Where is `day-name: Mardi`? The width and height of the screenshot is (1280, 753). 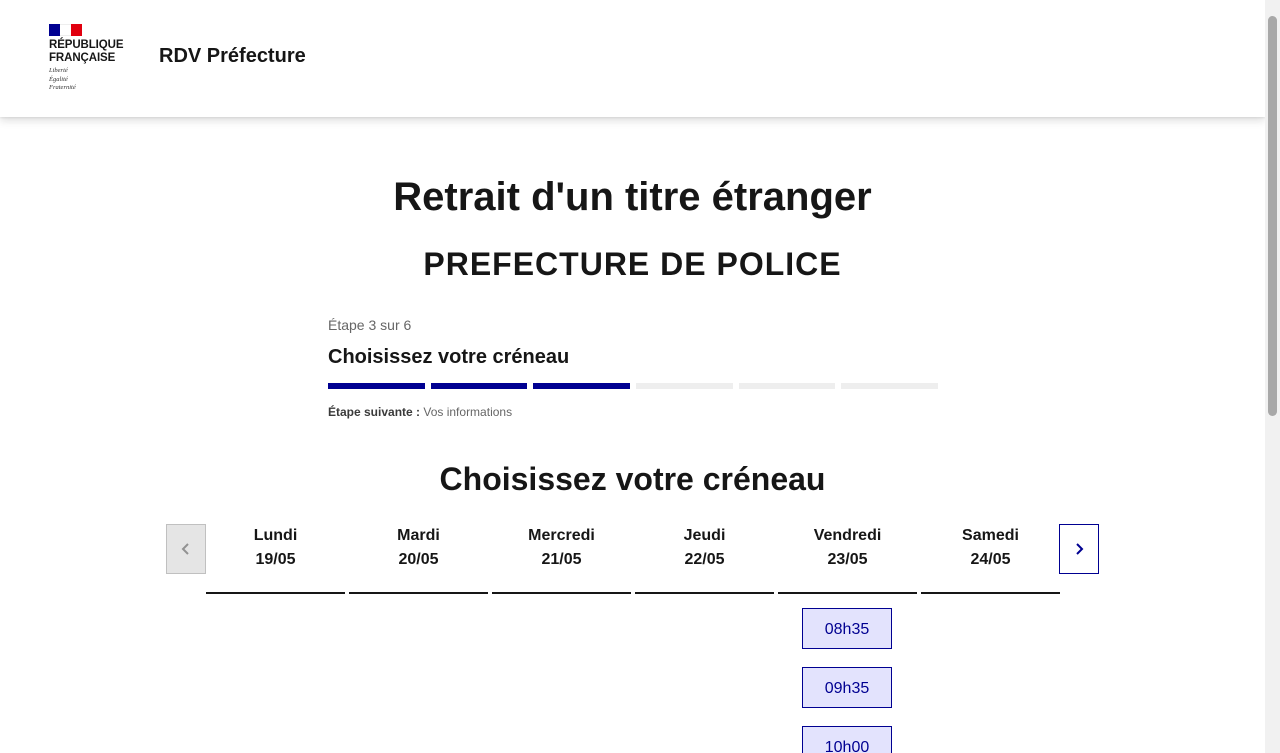
day-name: Mardi is located at coordinates (418, 535).